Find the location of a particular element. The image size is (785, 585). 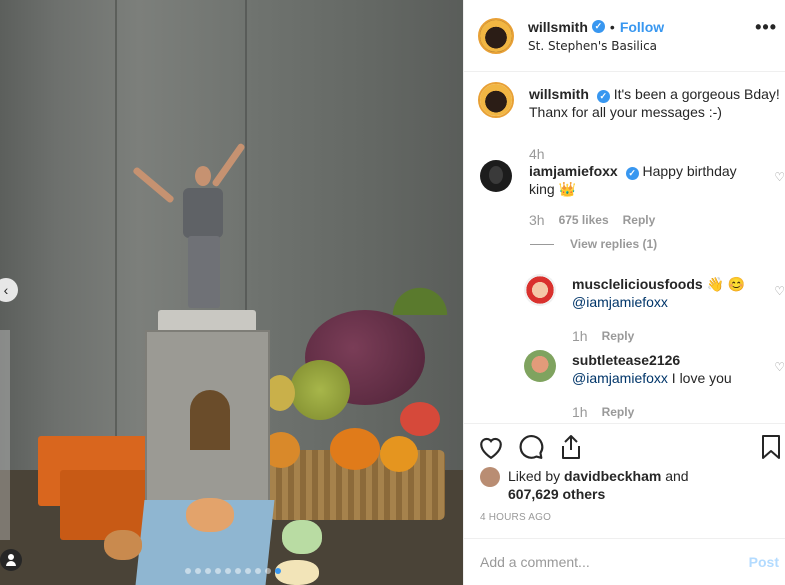

likes-and: and is located at coordinates (677, 476).